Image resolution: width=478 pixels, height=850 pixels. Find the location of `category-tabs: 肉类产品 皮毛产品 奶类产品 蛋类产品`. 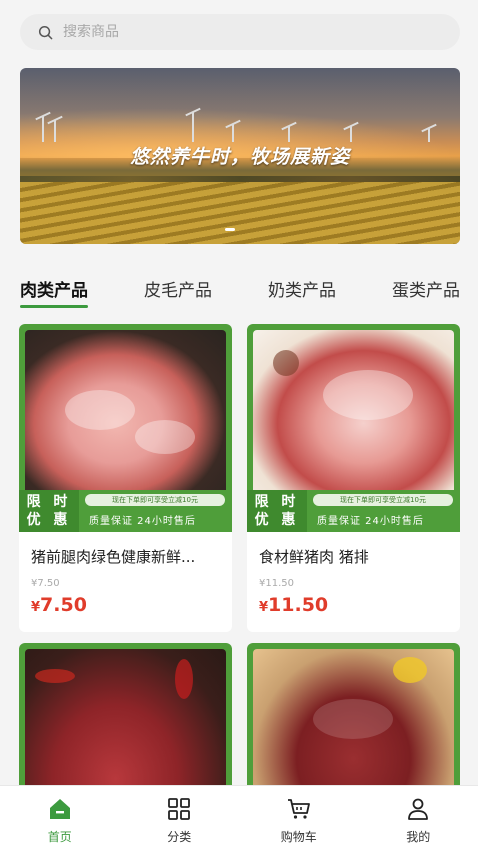

category-tabs: 肉类产品 皮毛产品 奶类产品 蛋类产品 is located at coordinates (240, 293).